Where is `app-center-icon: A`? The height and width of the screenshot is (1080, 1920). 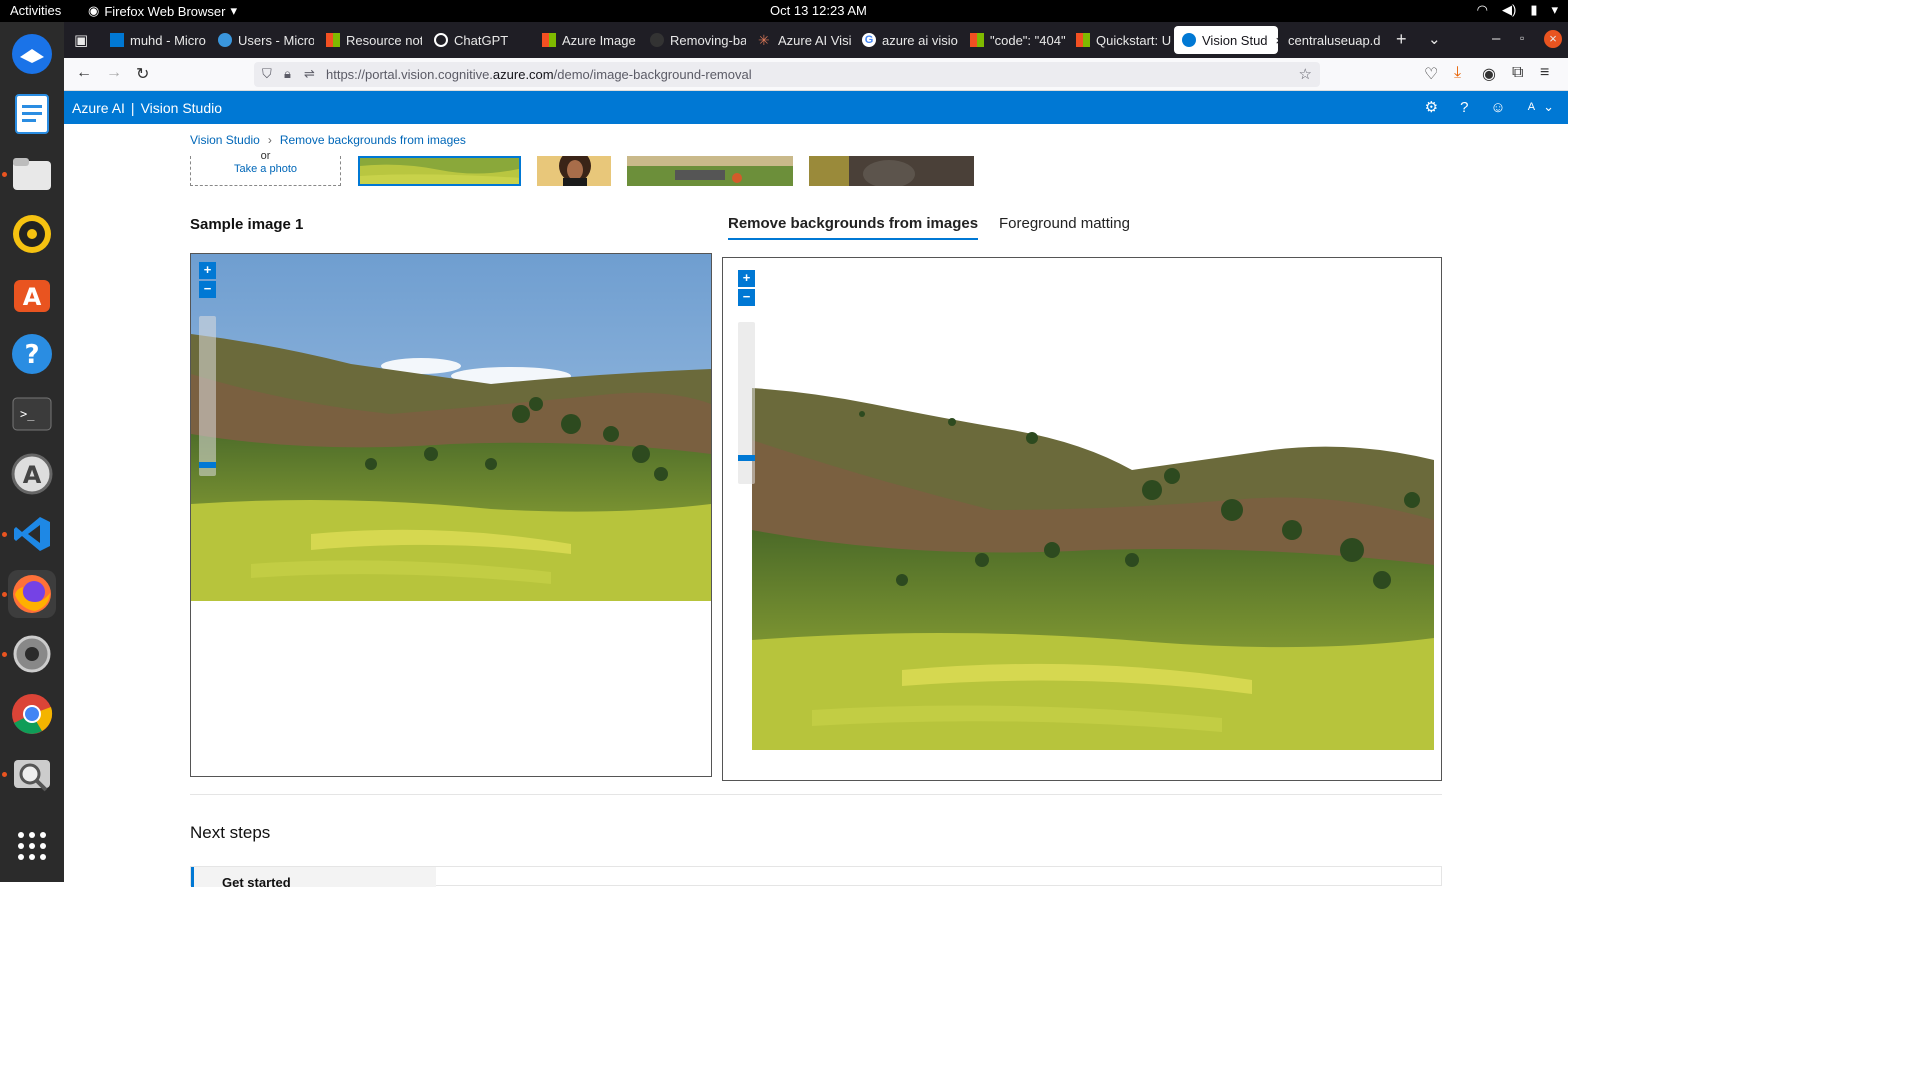 app-center-icon: A is located at coordinates (32, 294).